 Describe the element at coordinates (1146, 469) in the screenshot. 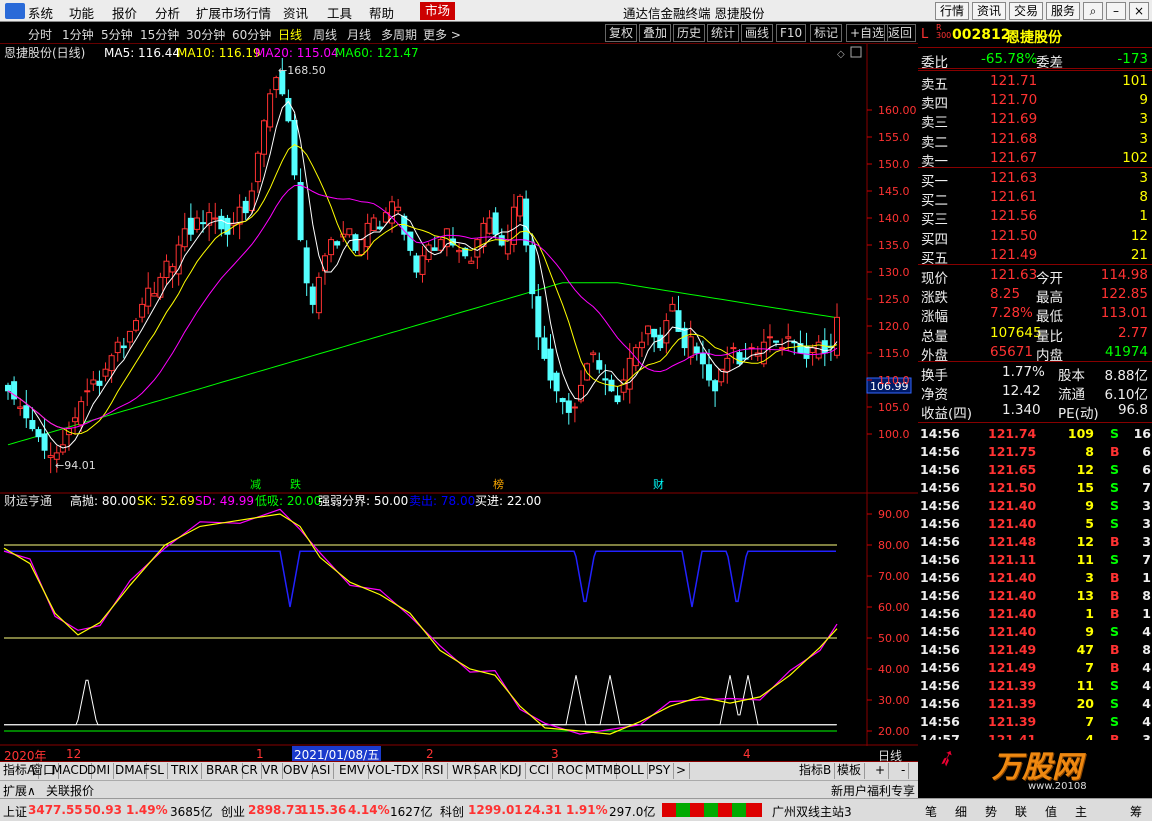

I see `tick-count: 6` at that location.